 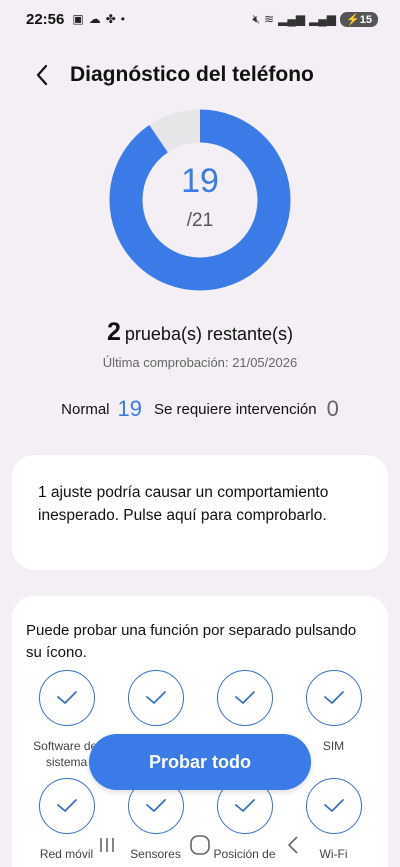 I want to click on battery-icon: ⚡15, so click(x=359, y=19).